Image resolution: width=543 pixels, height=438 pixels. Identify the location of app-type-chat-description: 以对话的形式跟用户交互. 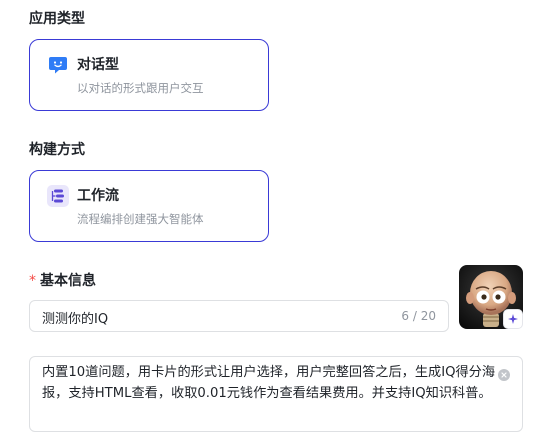
(140, 88).